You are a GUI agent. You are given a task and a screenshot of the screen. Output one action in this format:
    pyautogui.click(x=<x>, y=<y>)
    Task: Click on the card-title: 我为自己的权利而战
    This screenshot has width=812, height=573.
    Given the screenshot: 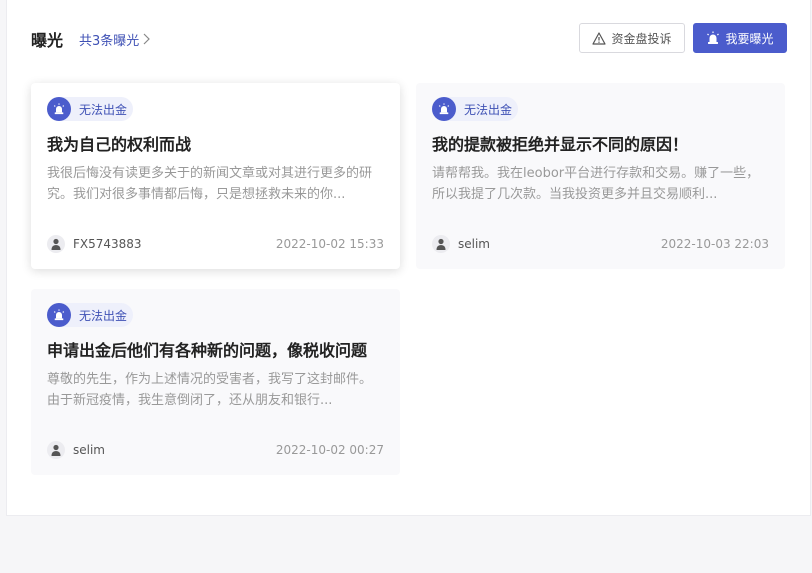 What is the action you would take?
    pyautogui.click(x=215, y=143)
    